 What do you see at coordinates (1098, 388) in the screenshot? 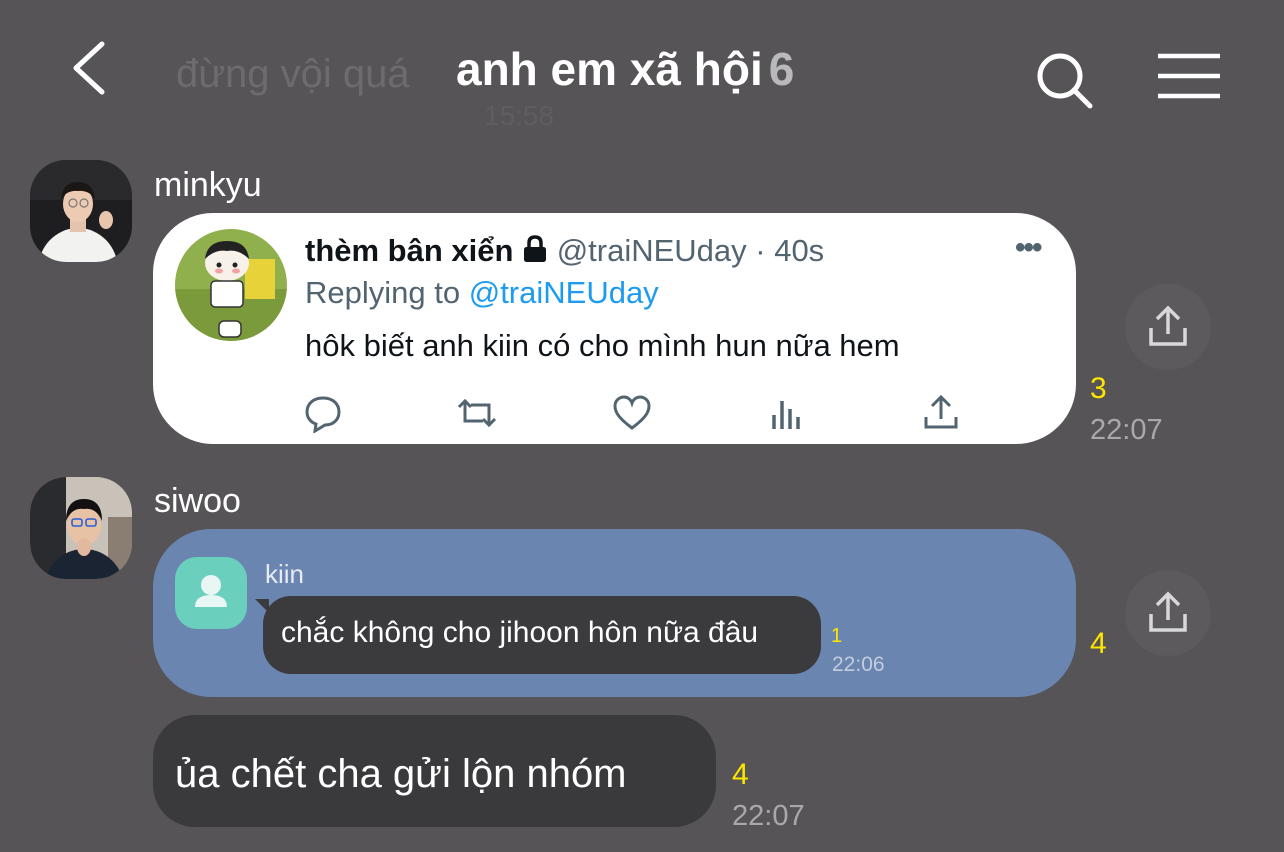
I see `unread-count: 3` at bounding box center [1098, 388].